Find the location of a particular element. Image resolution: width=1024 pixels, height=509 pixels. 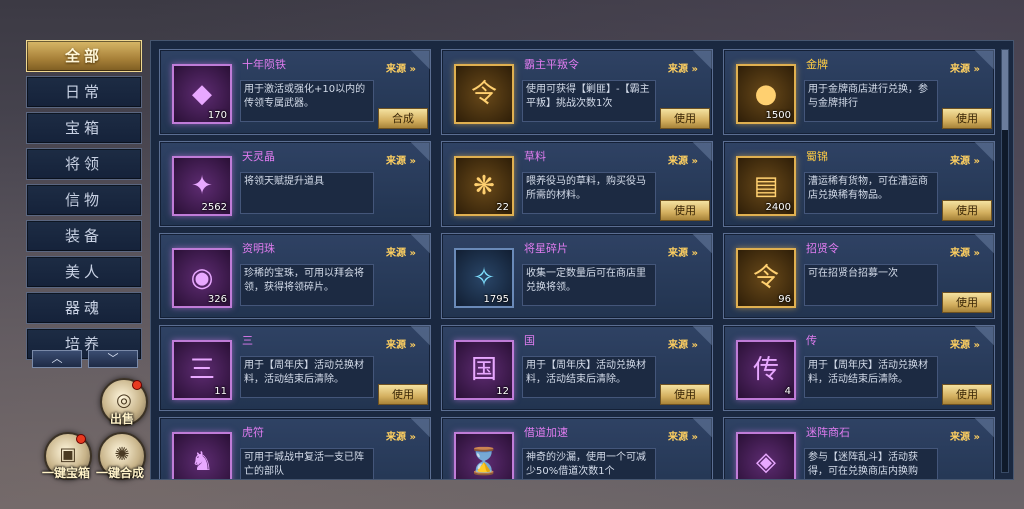

item-slot: ◈ is located at coordinates (766, 455).